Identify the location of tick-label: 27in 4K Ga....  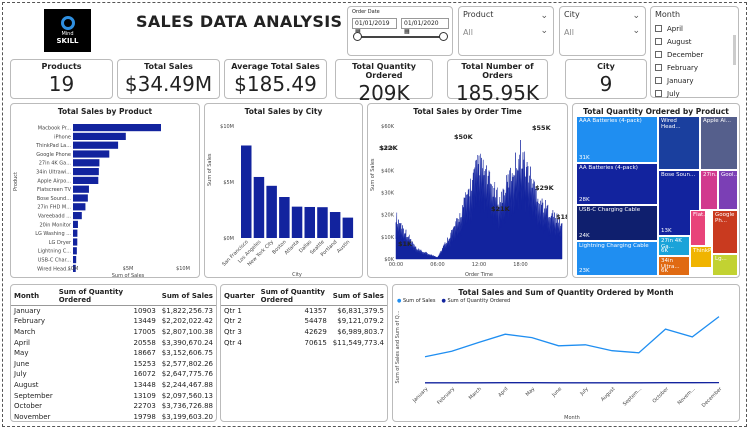
(55, 164).